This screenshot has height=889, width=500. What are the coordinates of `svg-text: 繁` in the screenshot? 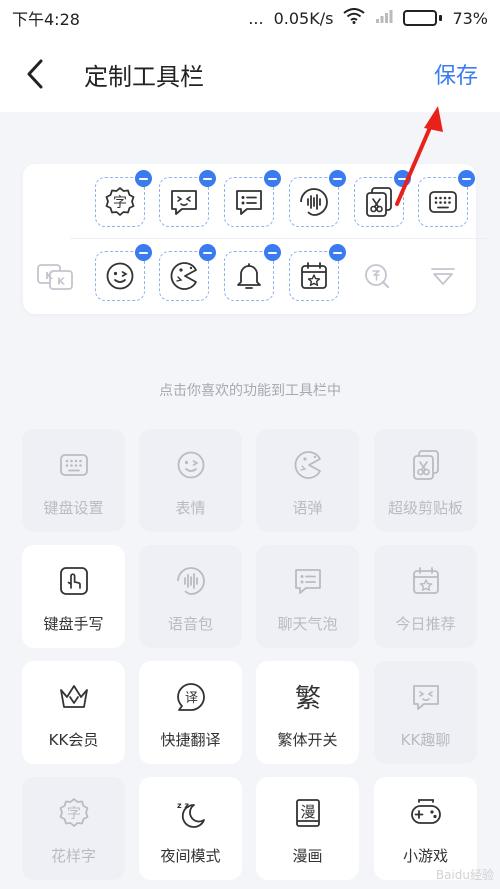 It's located at (307, 698).